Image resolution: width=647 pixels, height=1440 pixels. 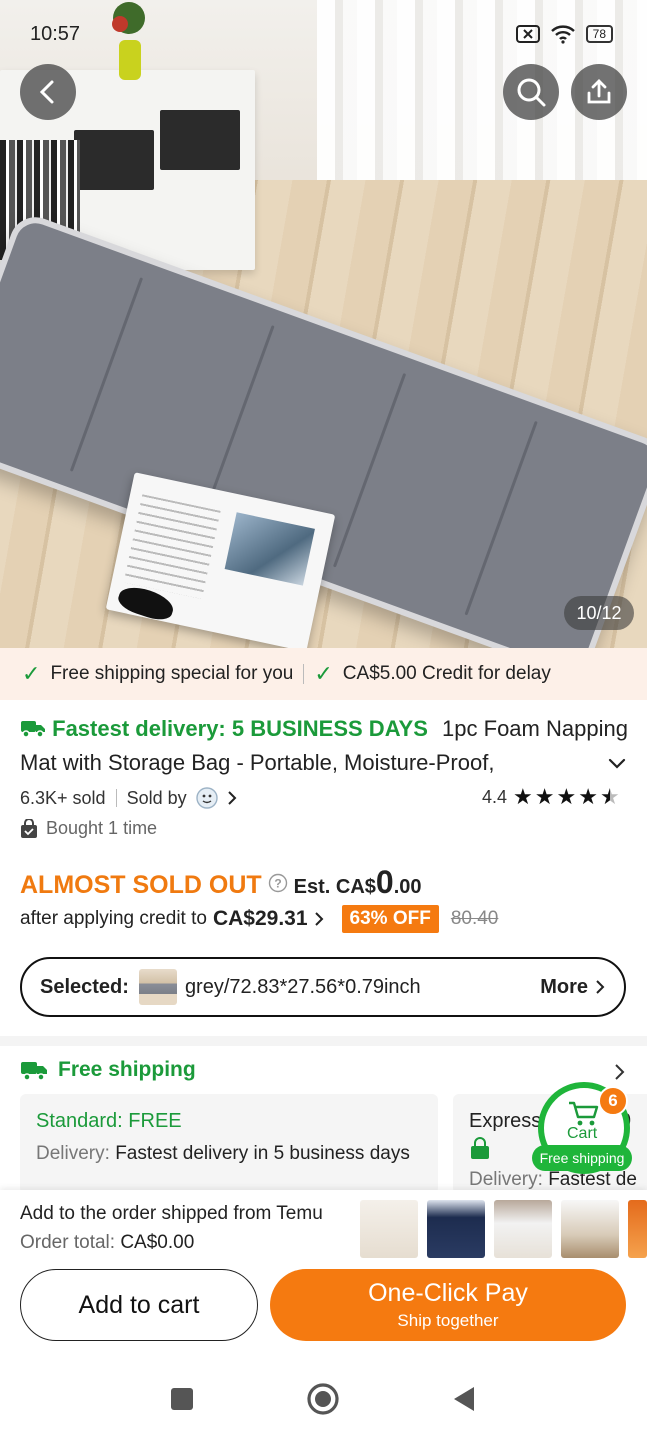 What do you see at coordinates (157, 798) in the screenshot?
I see `sold-by-link: Sold by` at bounding box center [157, 798].